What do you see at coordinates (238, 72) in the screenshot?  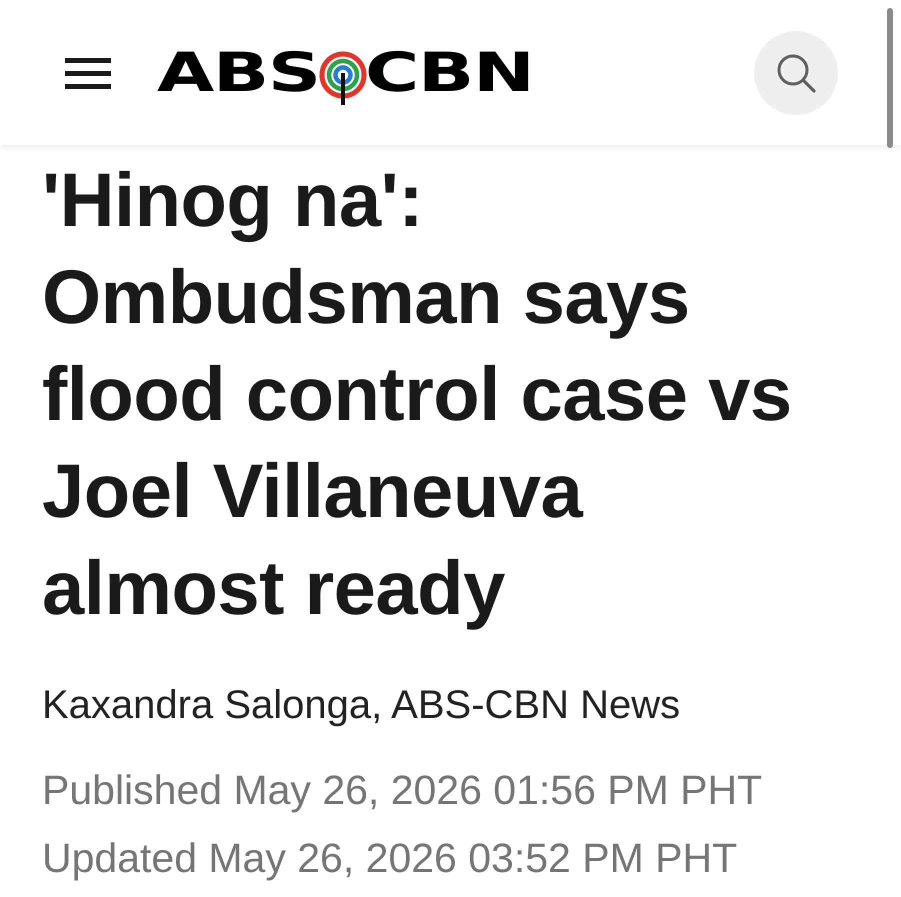 I see `logo-text: ABS` at bounding box center [238, 72].